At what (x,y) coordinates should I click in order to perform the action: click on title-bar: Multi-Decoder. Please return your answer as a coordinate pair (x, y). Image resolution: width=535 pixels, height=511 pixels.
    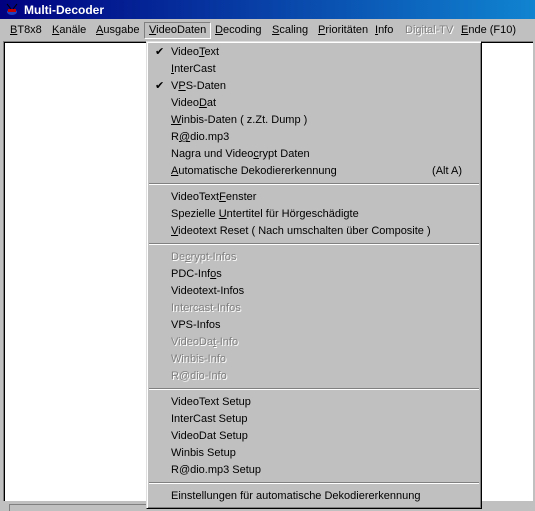
    Looking at the image, I should click on (267, 9).